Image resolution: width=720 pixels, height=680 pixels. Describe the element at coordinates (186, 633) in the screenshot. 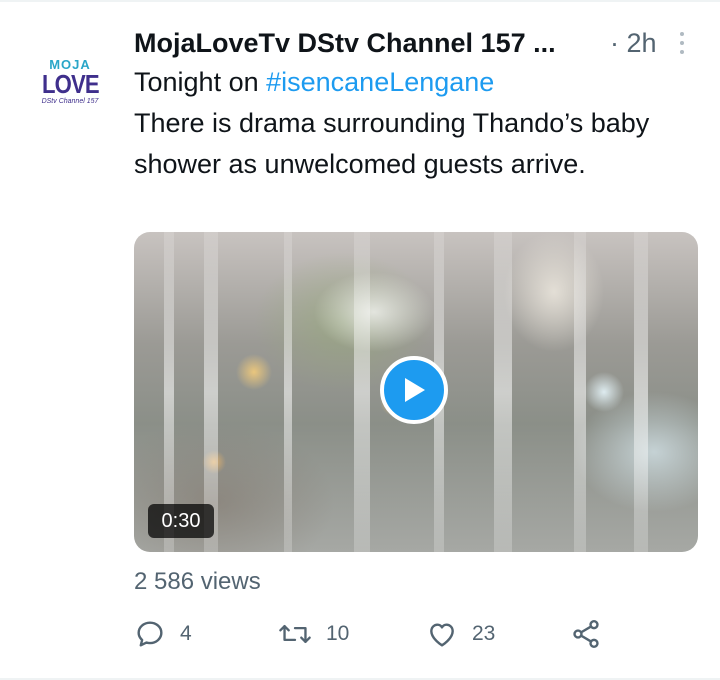

I see `reply-count: 4` at that location.